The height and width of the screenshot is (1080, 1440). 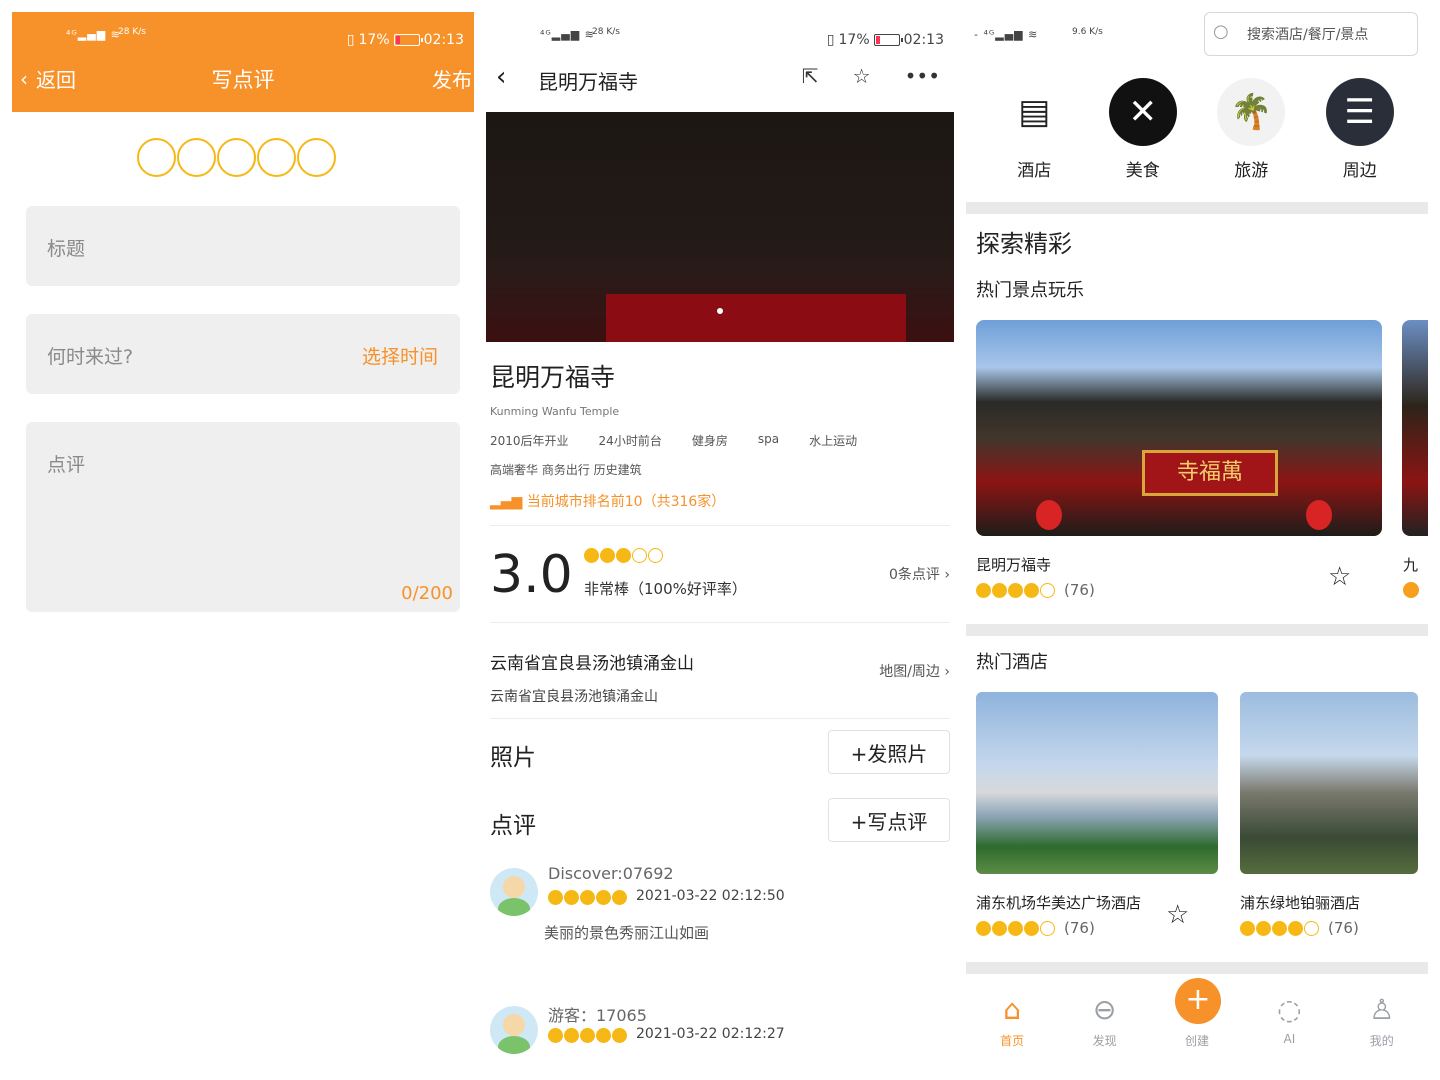 I want to click on ai-icon: ◌, so click(x=1289, y=1009).